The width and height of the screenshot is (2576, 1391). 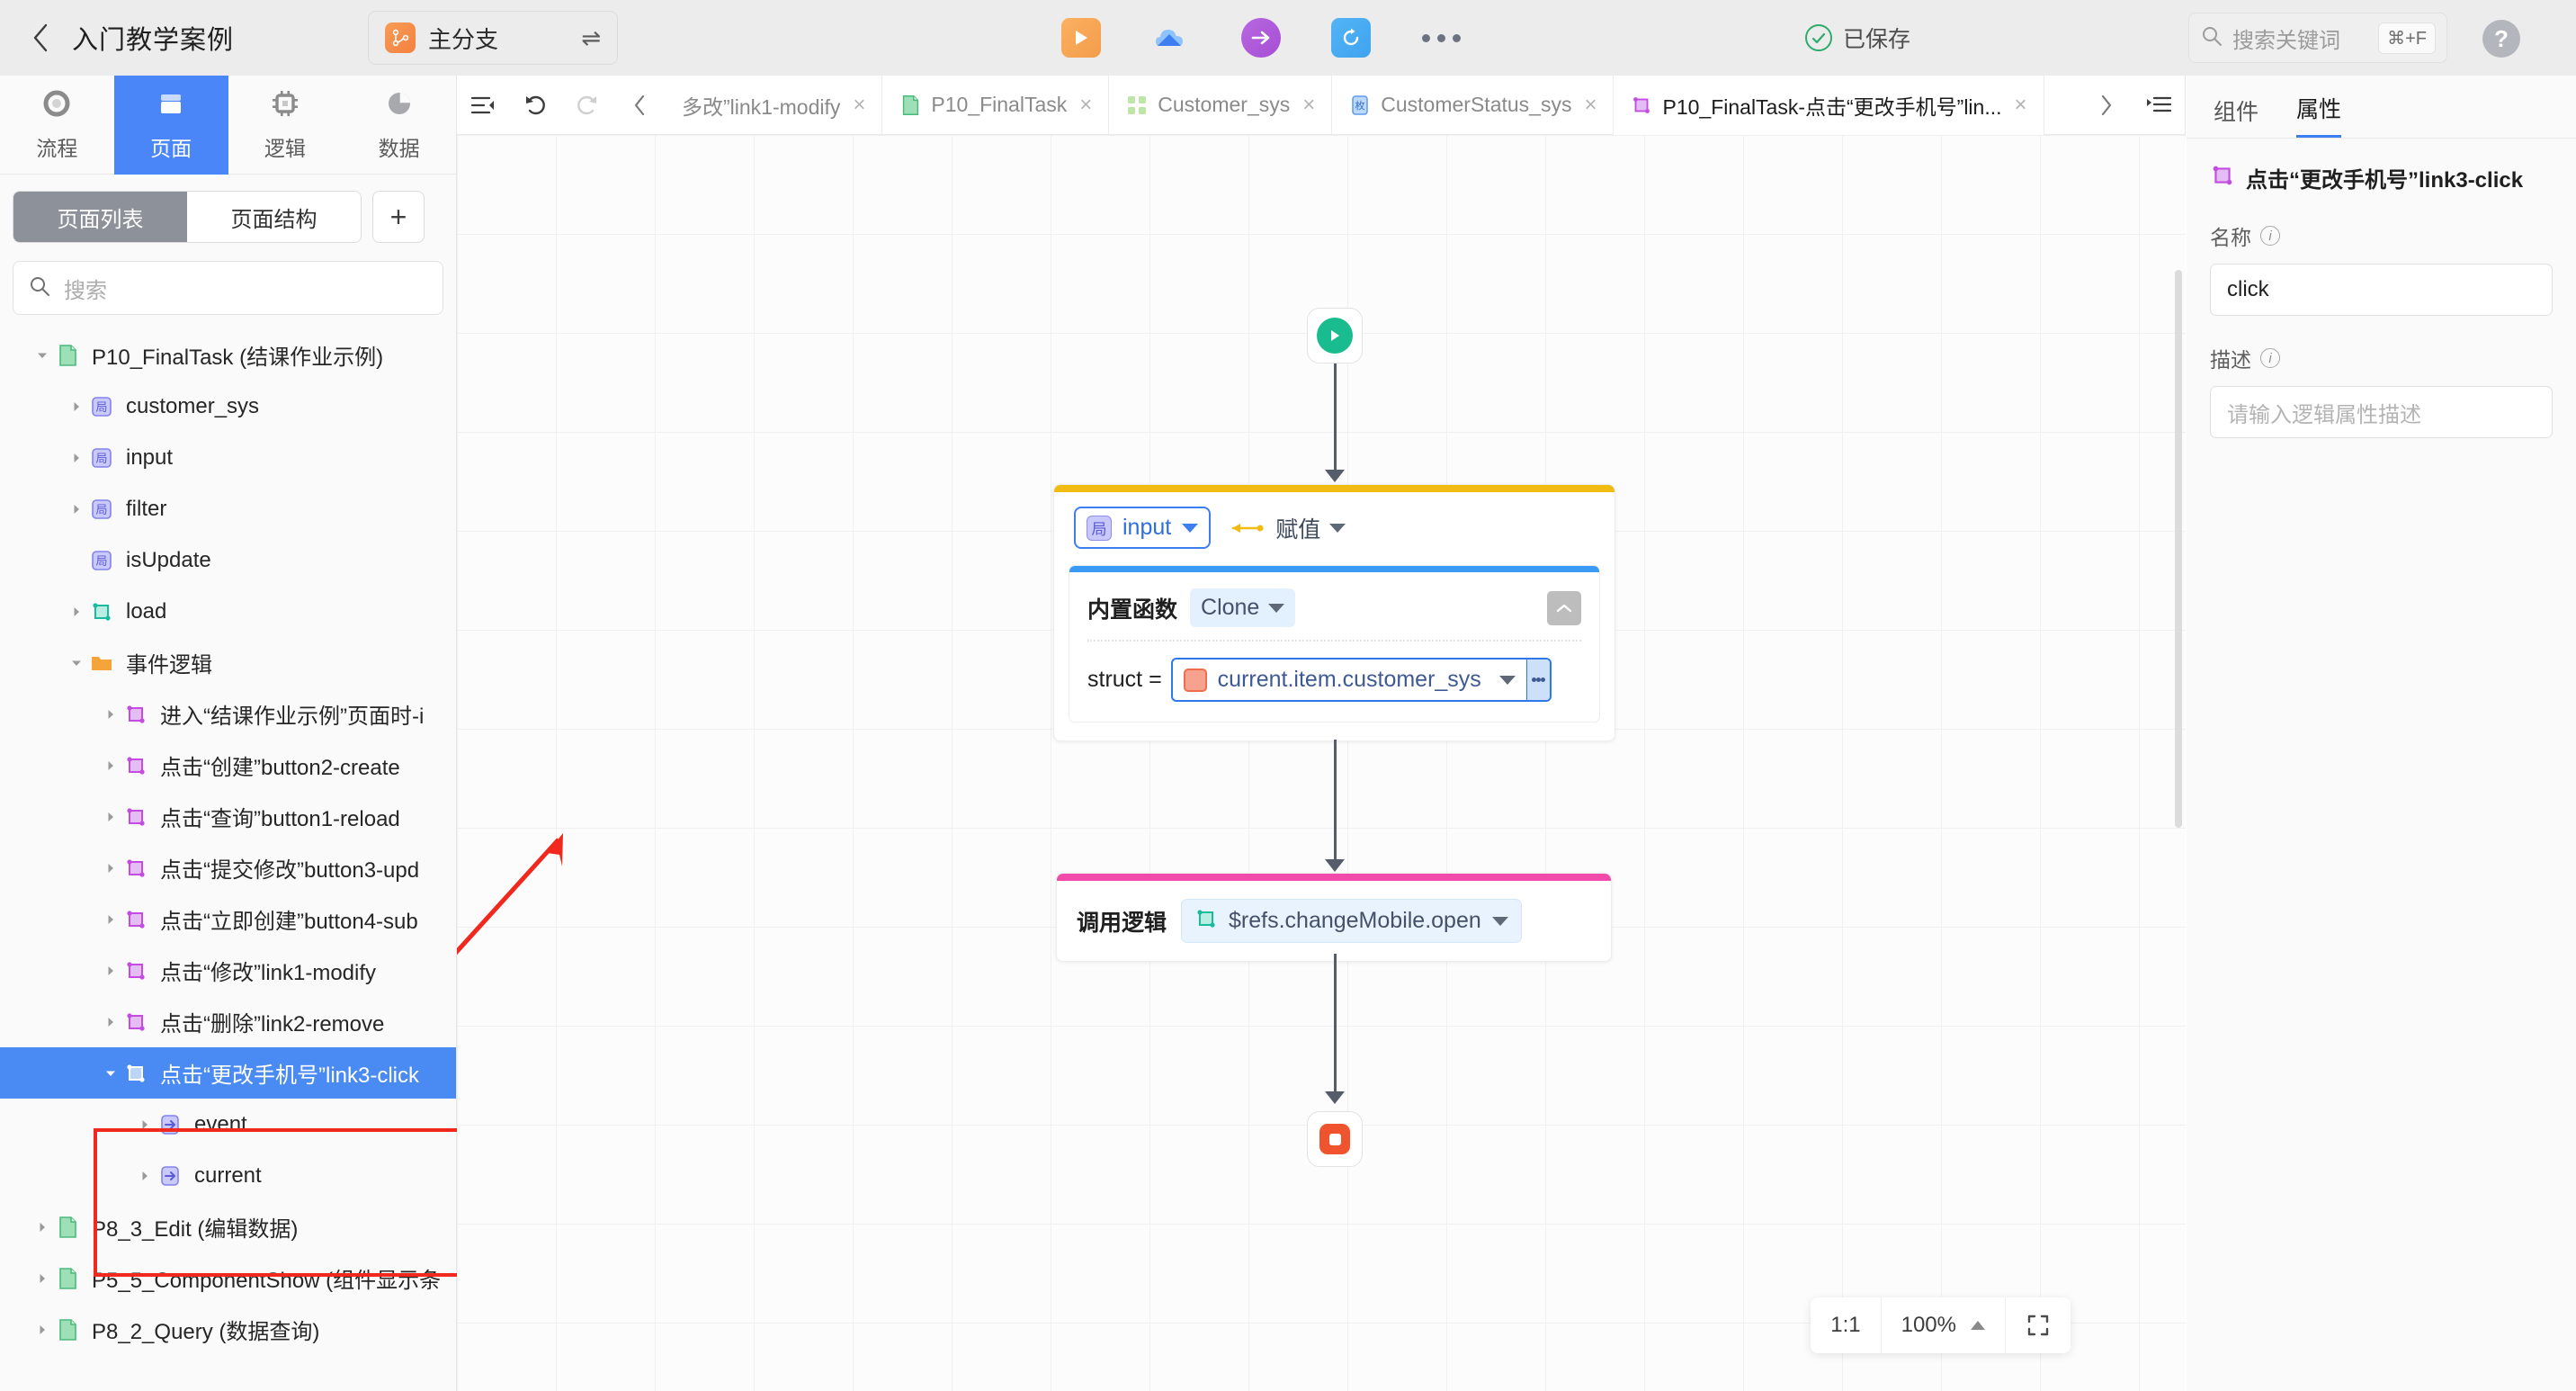 What do you see at coordinates (228, 919) in the screenshot?
I see `tree-item: 点击“立即创建”button4-sub` at bounding box center [228, 919].